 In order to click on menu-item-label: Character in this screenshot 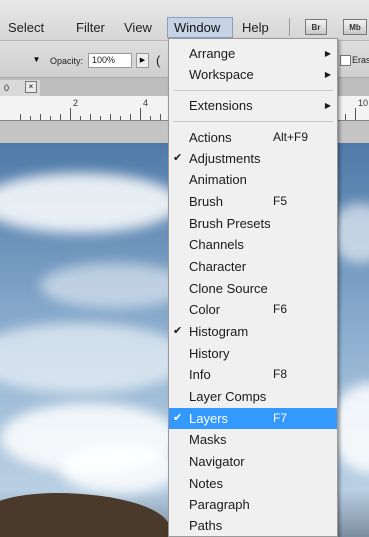, I will do `click(218, 266)`.